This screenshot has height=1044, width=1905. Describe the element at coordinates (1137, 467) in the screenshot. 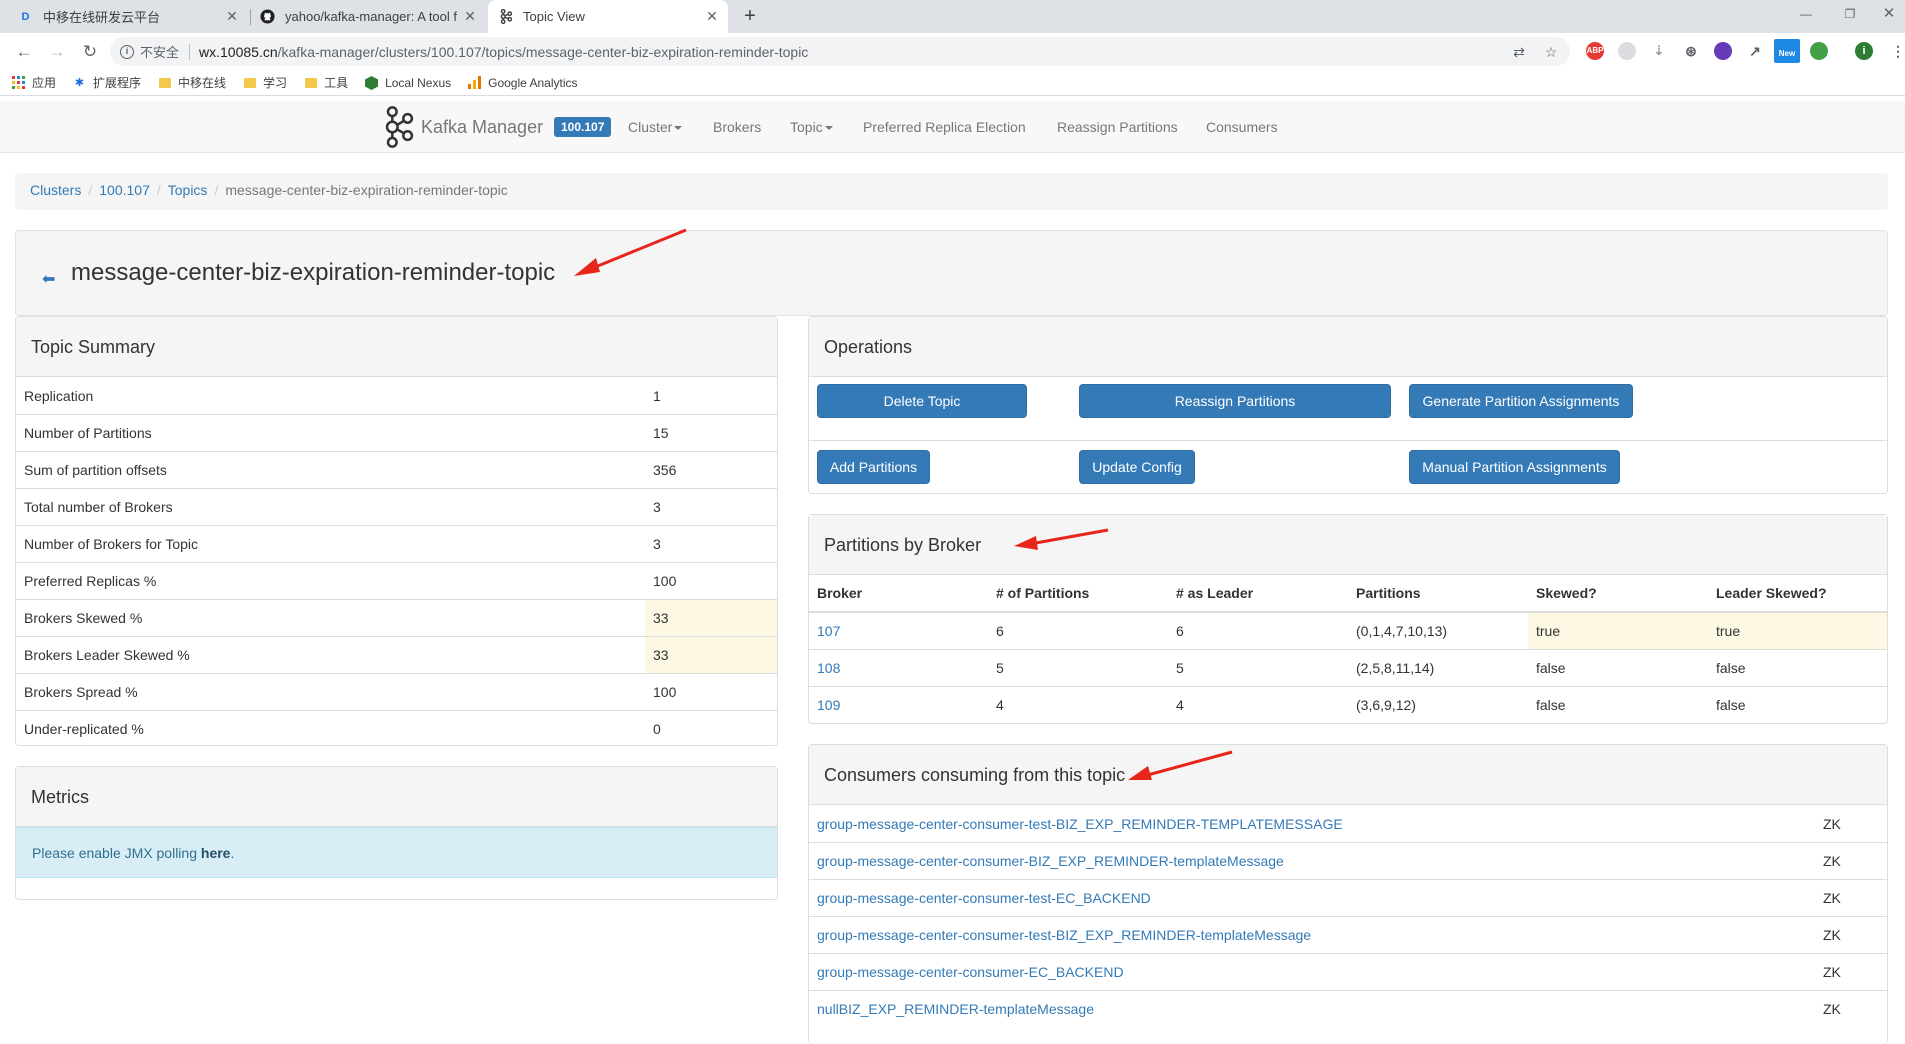

I see `update-config-button: Update Config` at that location.